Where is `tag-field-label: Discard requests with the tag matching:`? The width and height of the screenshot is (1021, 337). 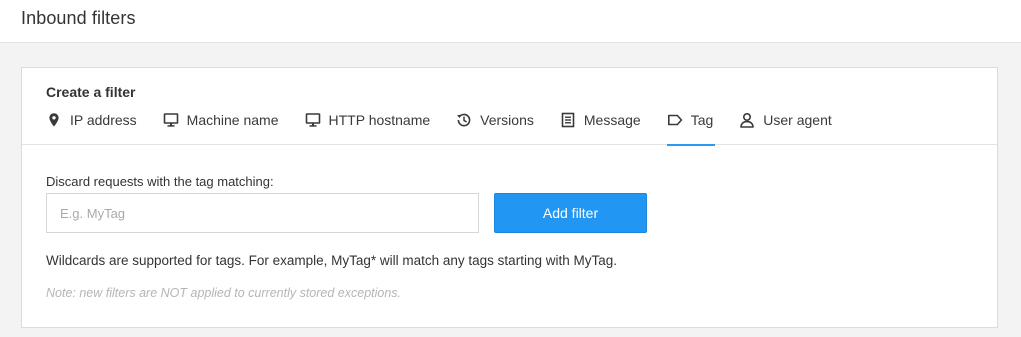 tag-field-label: Discard requests with the tag matching: is located at coordinates (160, 181).